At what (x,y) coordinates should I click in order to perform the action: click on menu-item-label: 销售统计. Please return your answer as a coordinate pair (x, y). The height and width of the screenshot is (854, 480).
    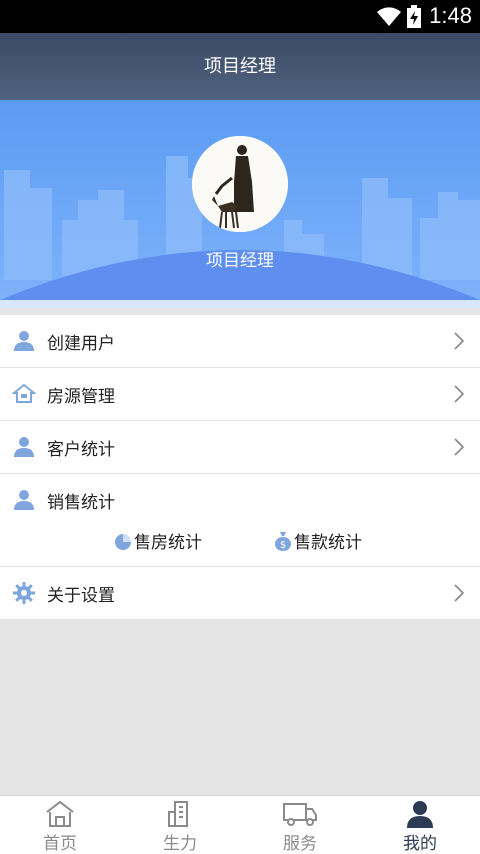
    Looking at the image, I should click on (81, 503).